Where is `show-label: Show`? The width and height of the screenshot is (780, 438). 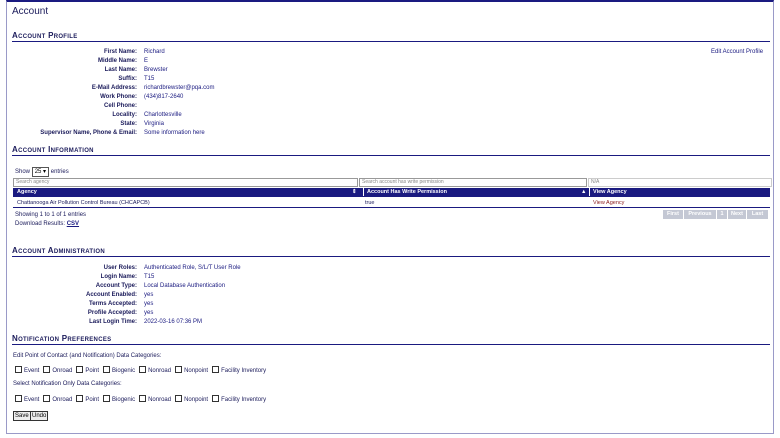 show-label: Show is located at coordinates (23, 172).